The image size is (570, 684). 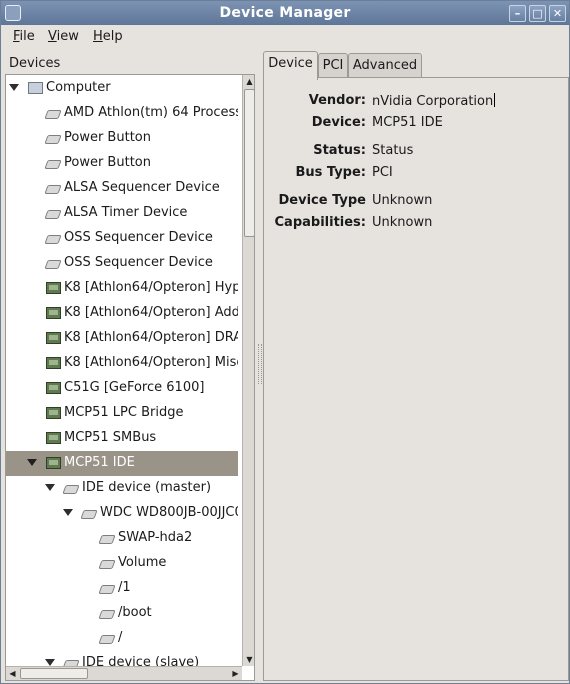 I want to click on computer-icon, so click(x=35, y=88).